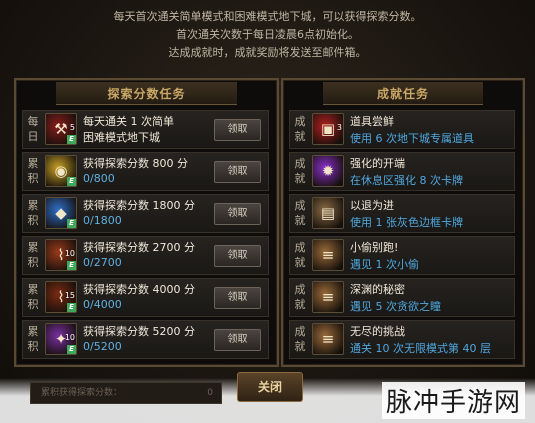  Describe the element at coordinates (61, 297) in the screenshot. I see `boots-icon: ⌇ 15 E` at that location.